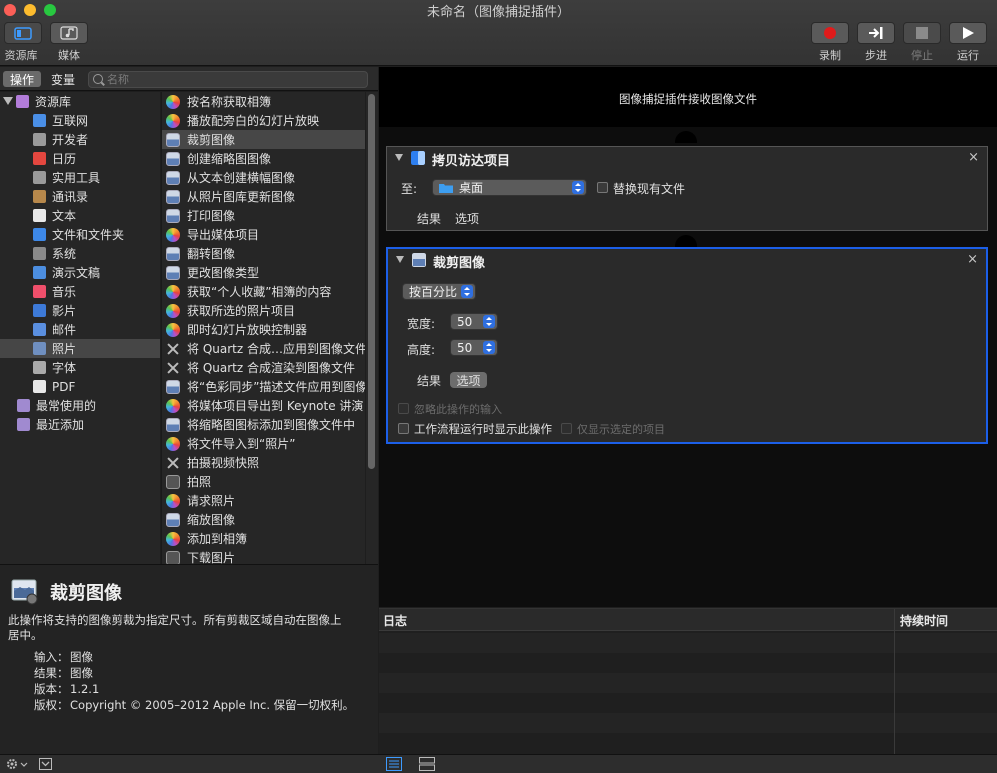 This screenshot has width=997, height=773. What do you see at coordinates (80, 424) in the screenshot?
I see `category-item: 最近添加` at bounding box center [80, 424].